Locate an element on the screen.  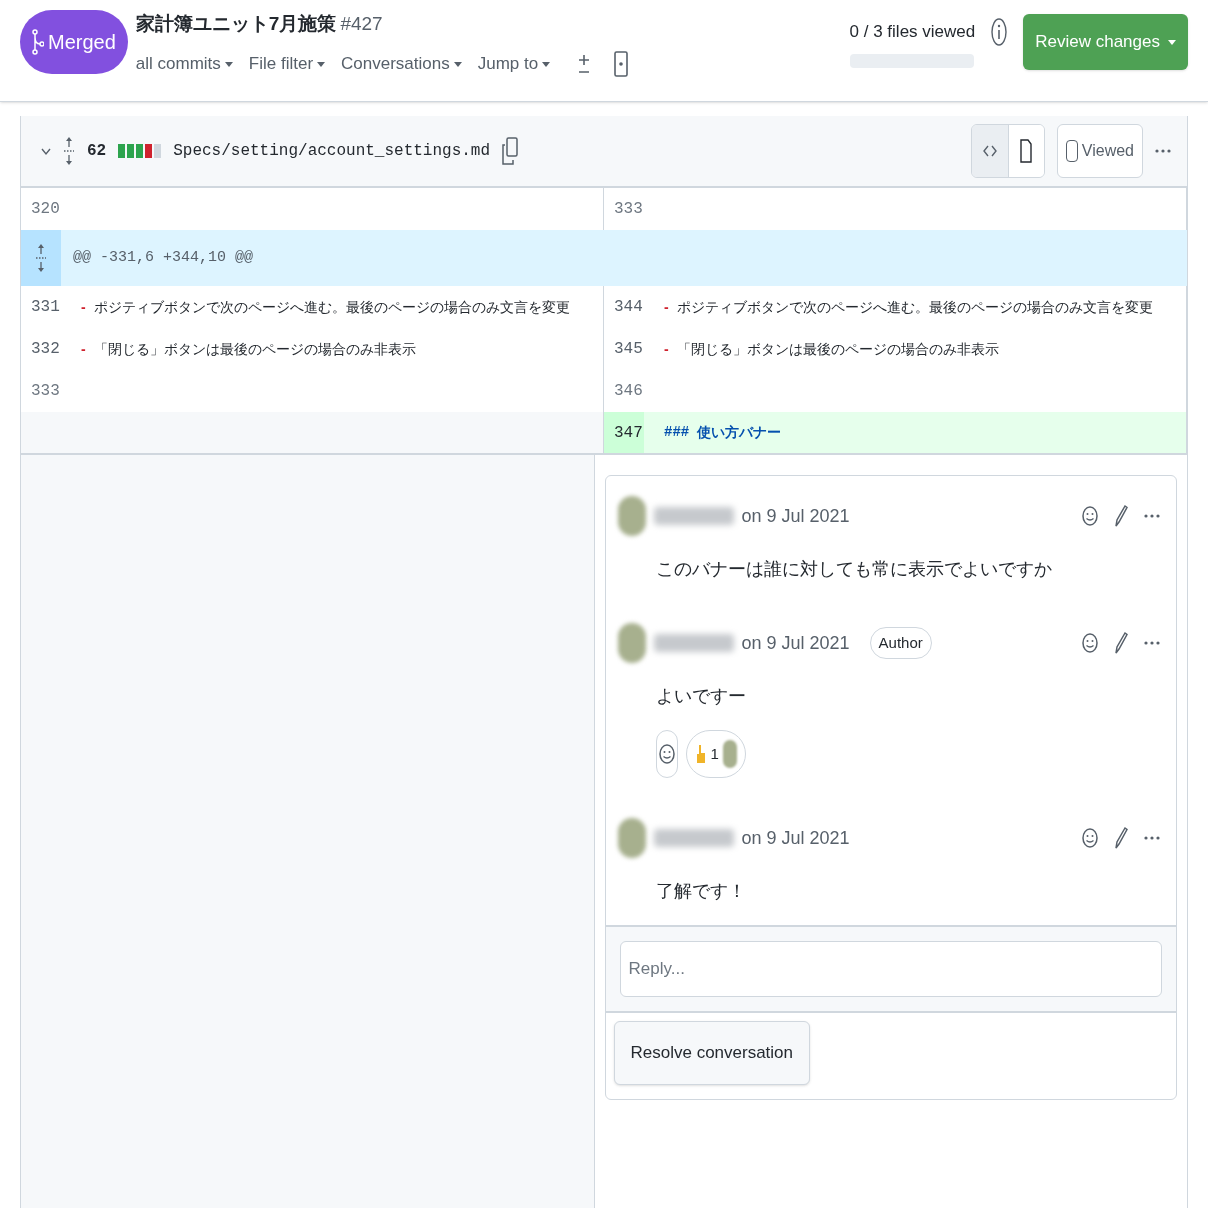
chevron-icon is located at coordinates (46, 151).